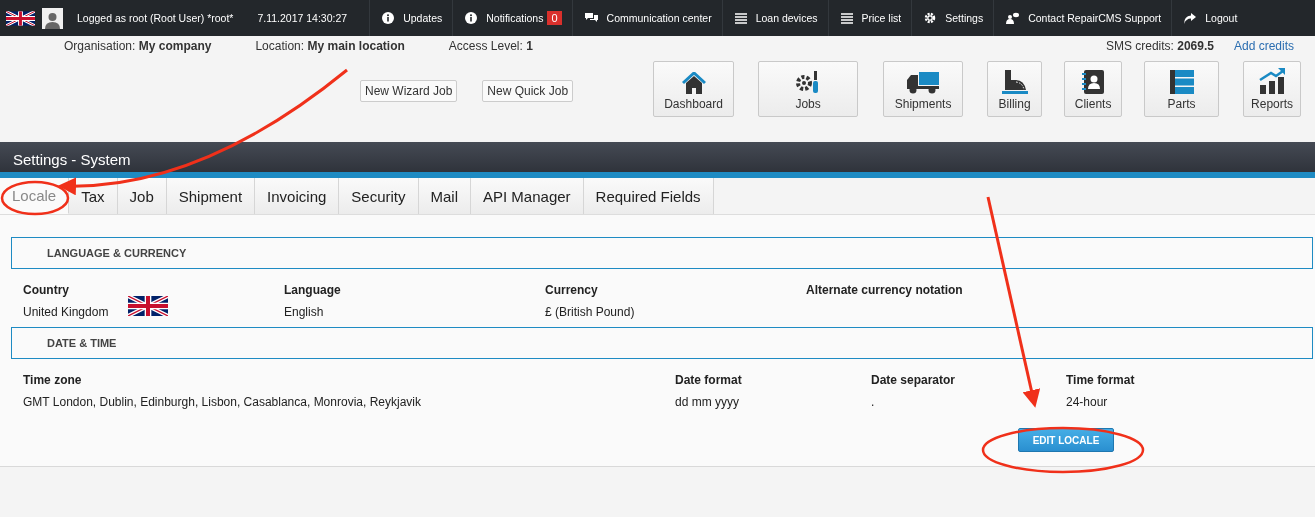 The height and width of the screenshot is (517, 1315). Describe the element at coordinates (1207, 18) in the screenshot. I see `top-bar-link: Logout` at that location.